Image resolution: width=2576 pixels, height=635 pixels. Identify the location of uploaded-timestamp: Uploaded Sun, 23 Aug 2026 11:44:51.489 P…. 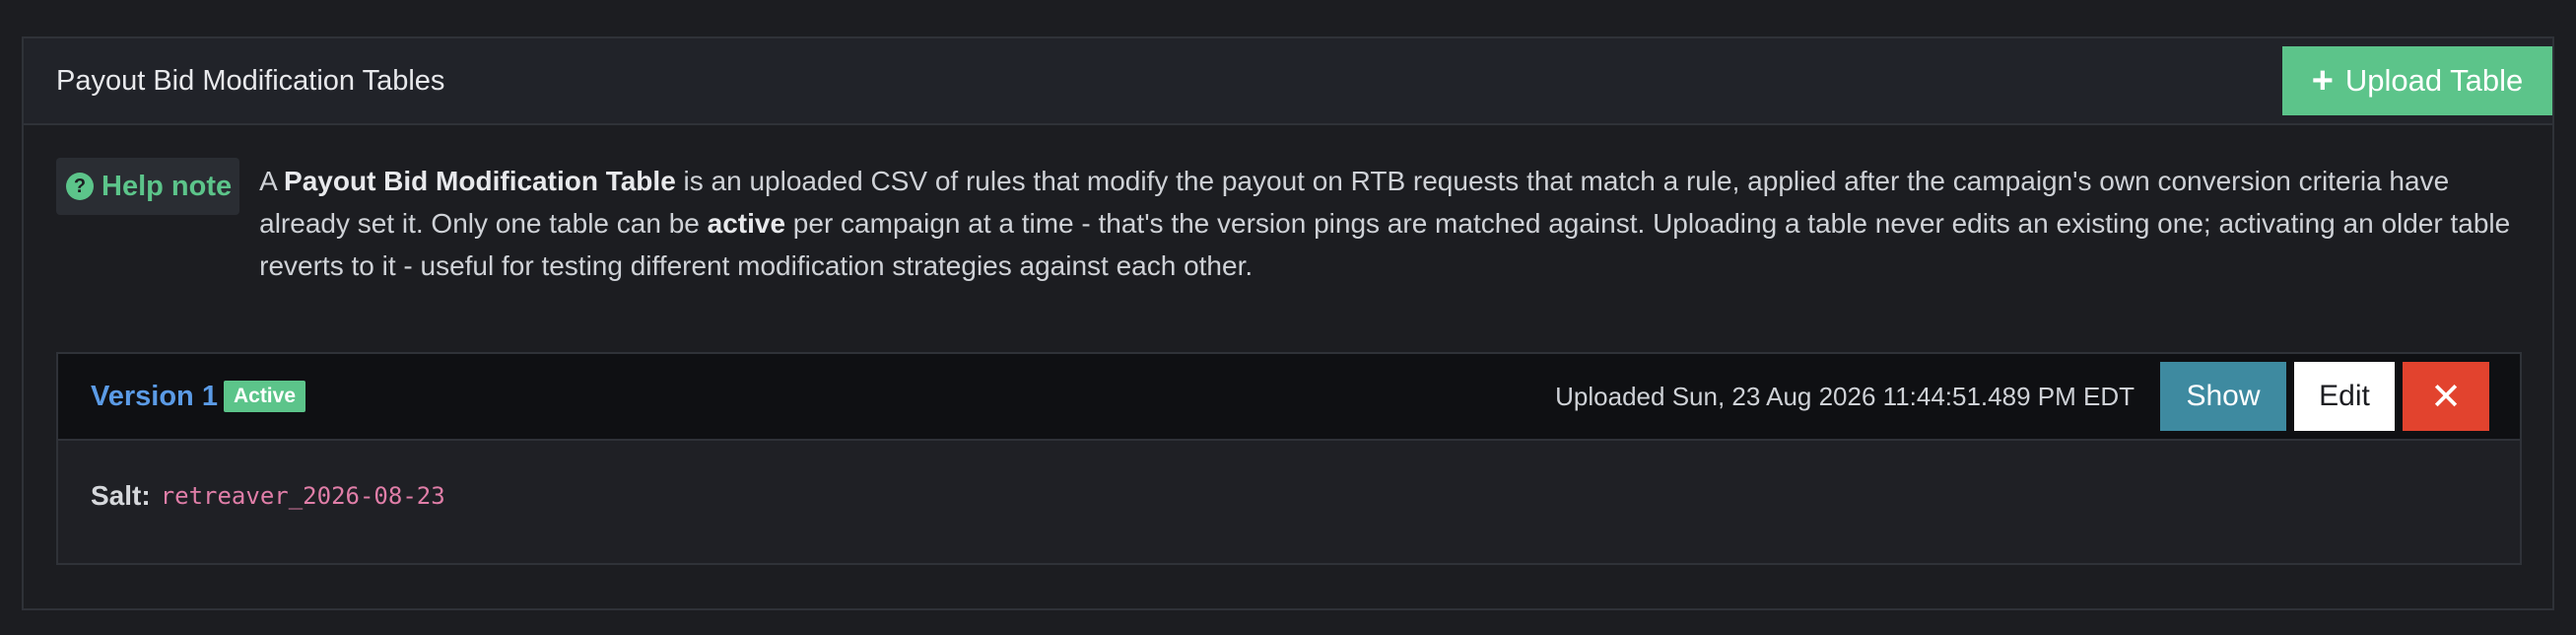
(1845, 396).